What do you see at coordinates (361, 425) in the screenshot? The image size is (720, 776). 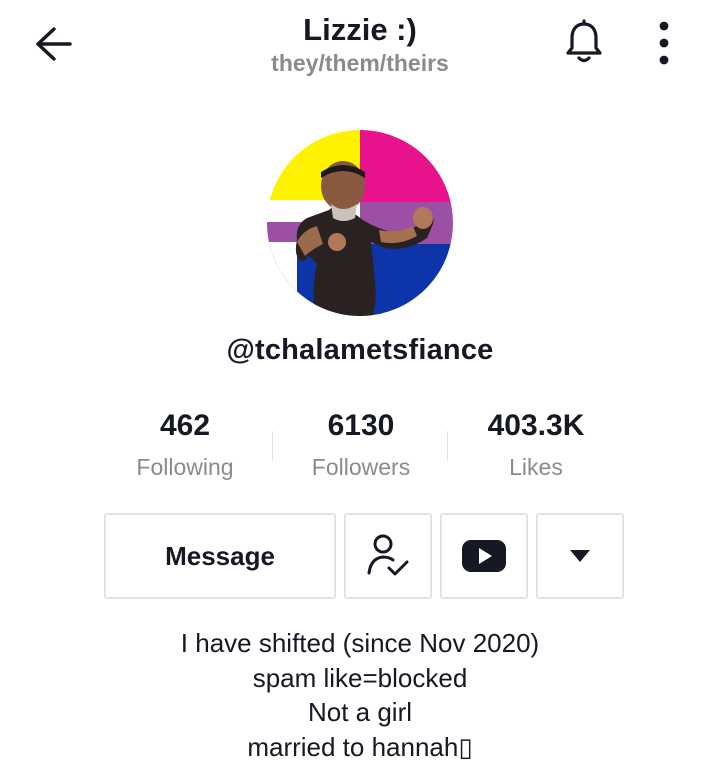 I see `followers-count: 6130` at bounding box center [361, 425].